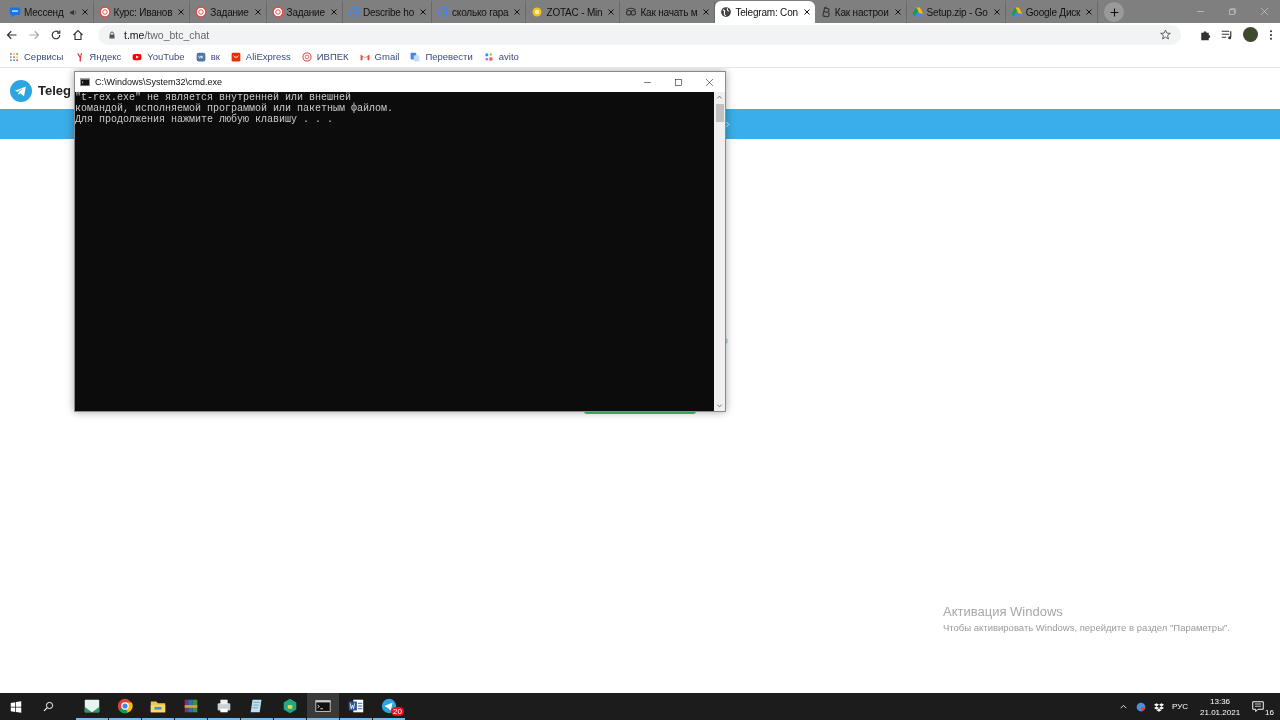 Image resolution: width=1280 pixels, height=720 pixels. I want to click on clock-date: 21.01.2021, so click(1220, 712).